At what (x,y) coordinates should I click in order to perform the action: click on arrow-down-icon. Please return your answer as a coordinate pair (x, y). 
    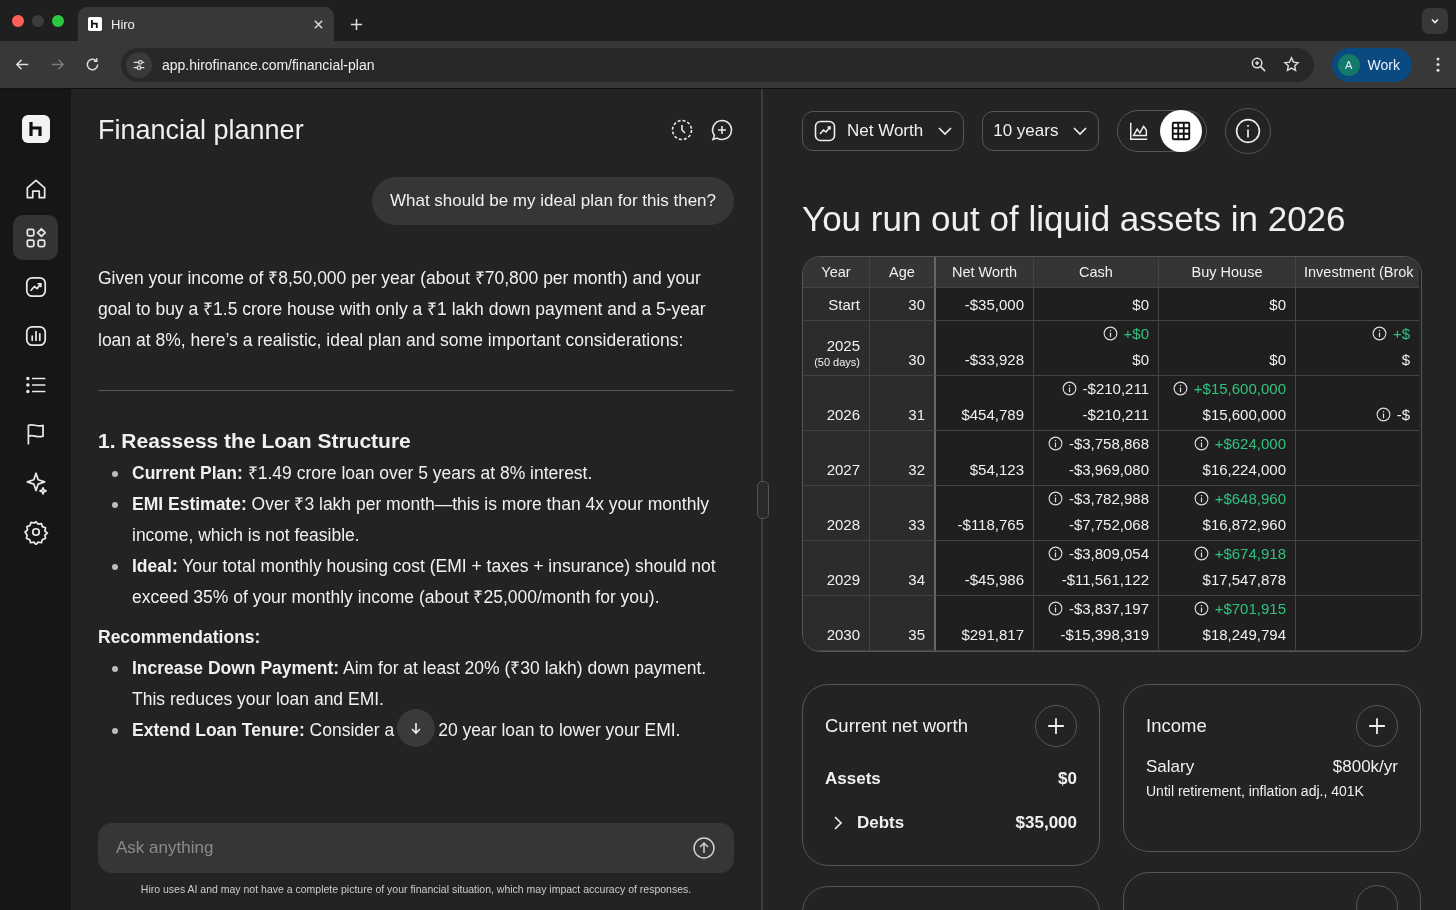
    Looking at the image, I should click on (416, 728).